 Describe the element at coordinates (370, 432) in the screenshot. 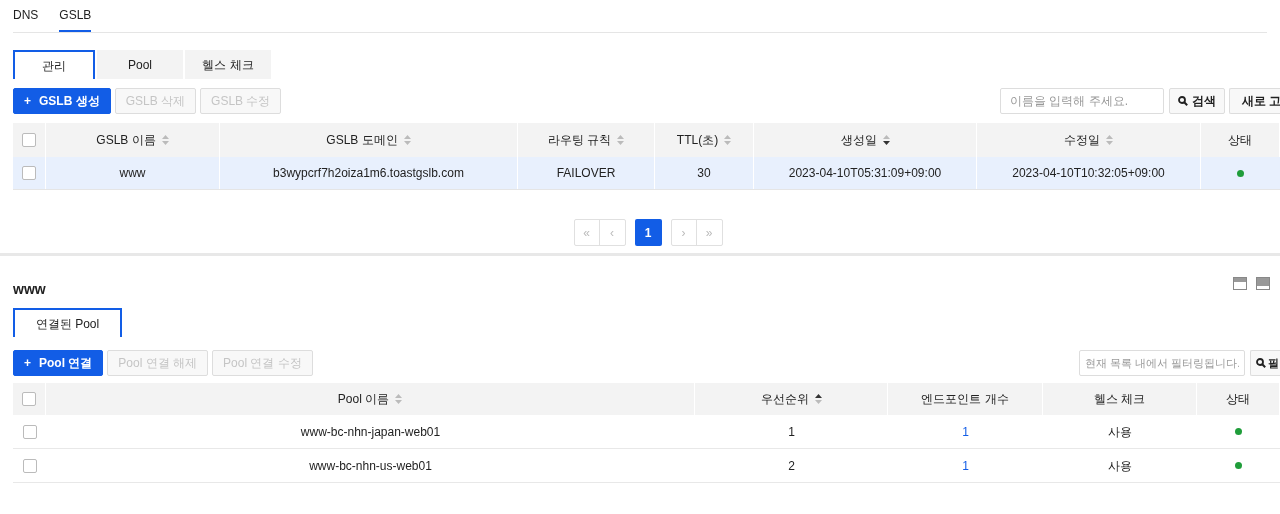

I see `table-cell-text: www-bc-nhn-japan-web01` at that location.